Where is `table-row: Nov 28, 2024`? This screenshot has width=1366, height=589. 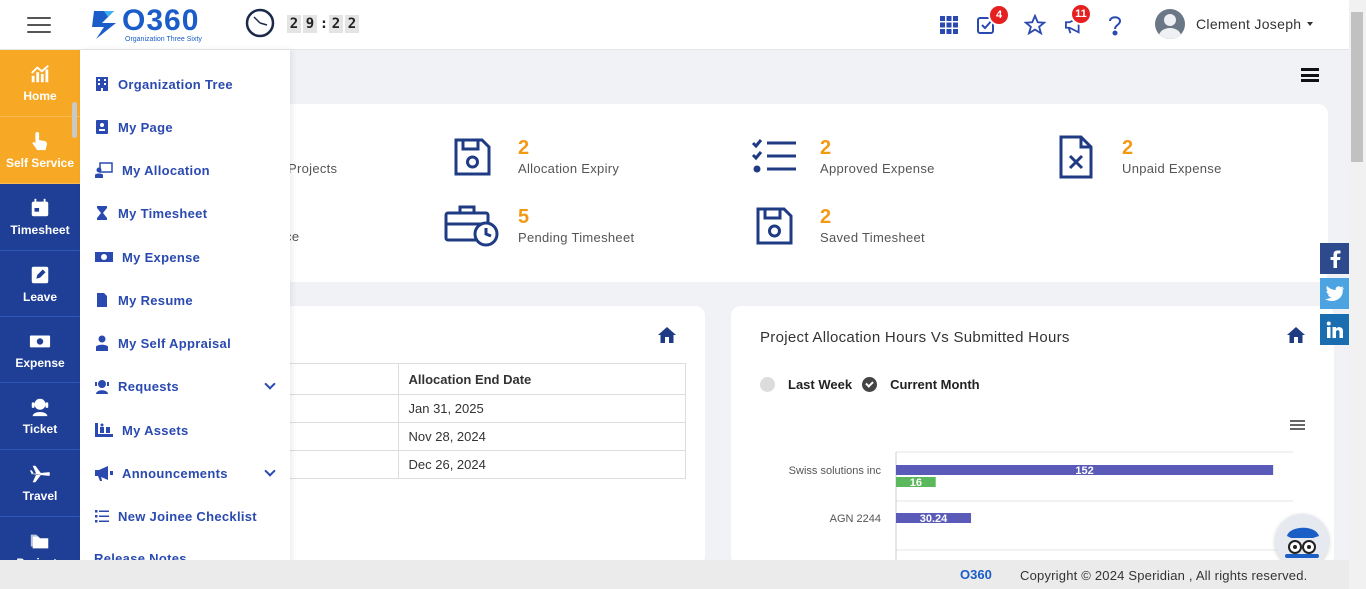 table-row: Nov 28, 2024 is located at coordinates (488, 436).